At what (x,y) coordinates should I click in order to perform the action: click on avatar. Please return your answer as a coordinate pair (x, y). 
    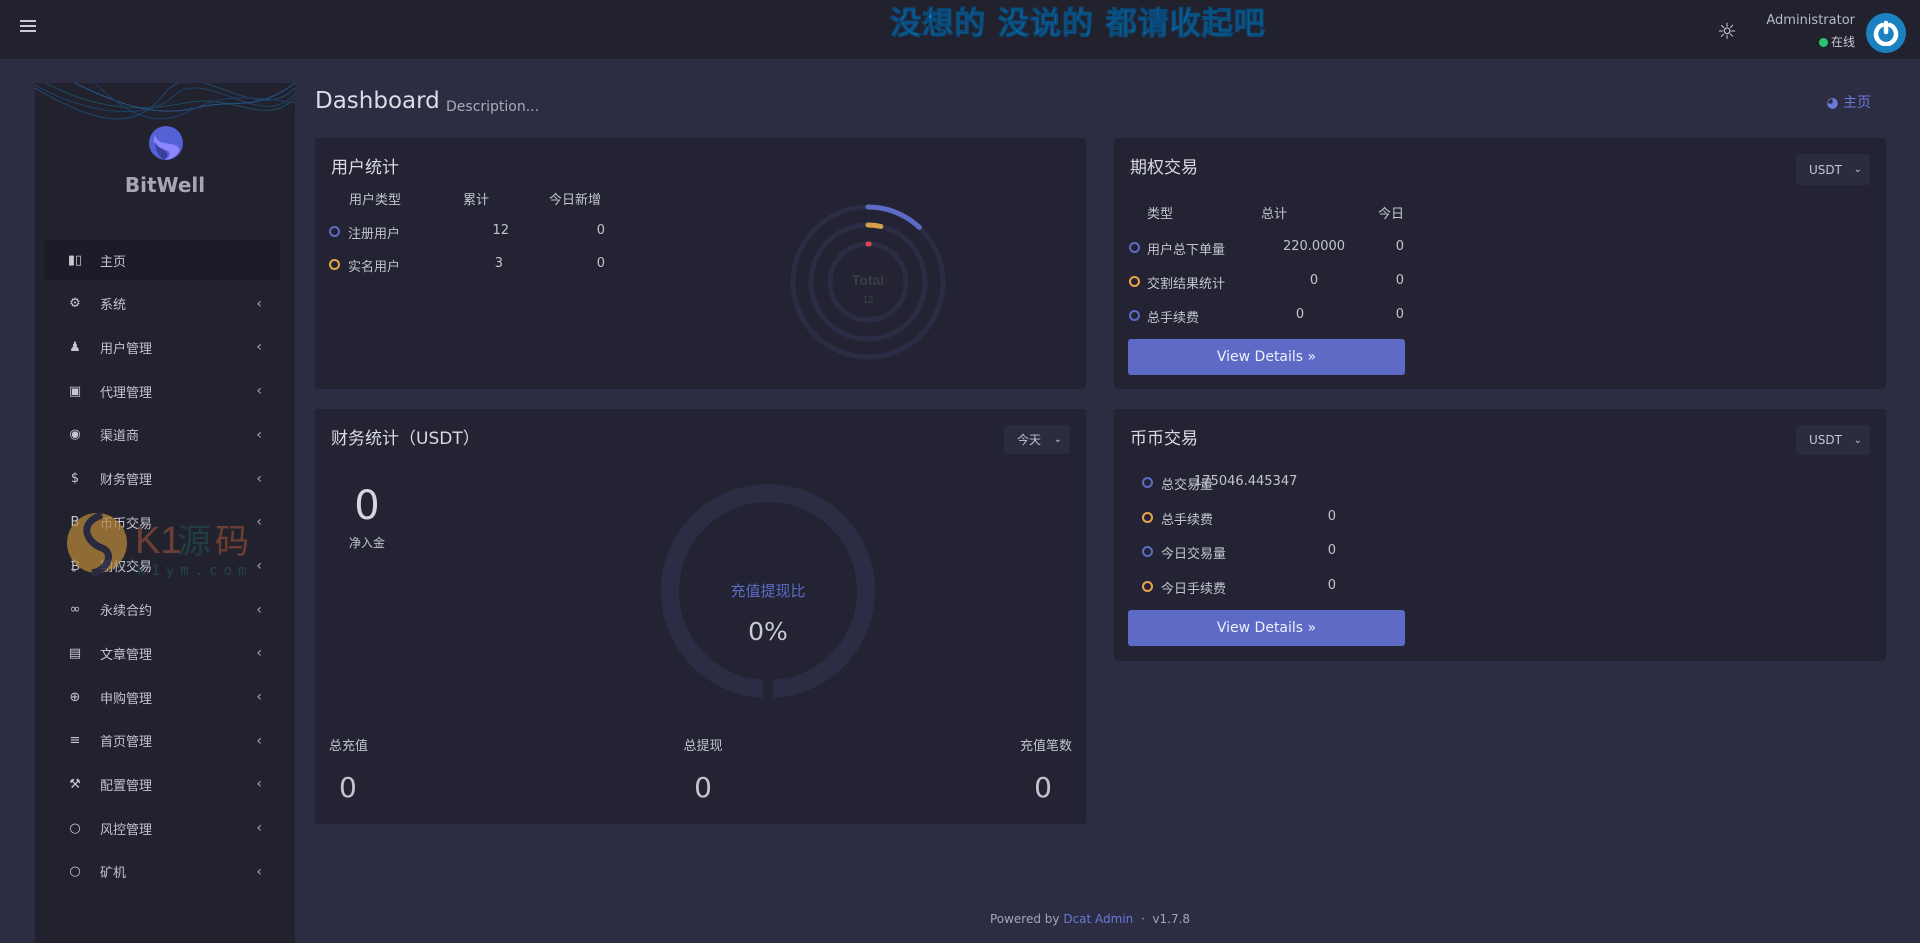
    Looking at the image, I should click on (1886, 33).